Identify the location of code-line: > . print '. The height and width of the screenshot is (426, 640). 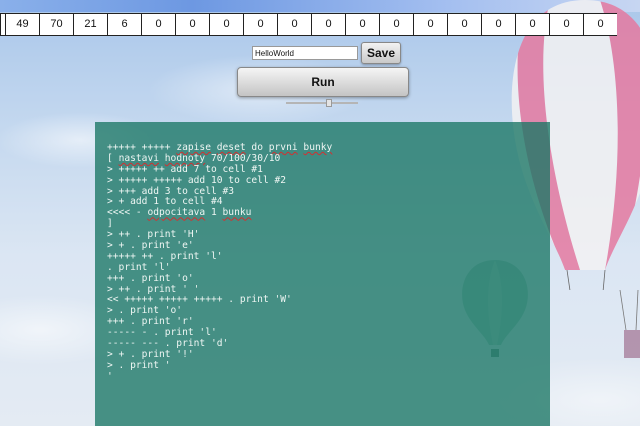
(322, 365).